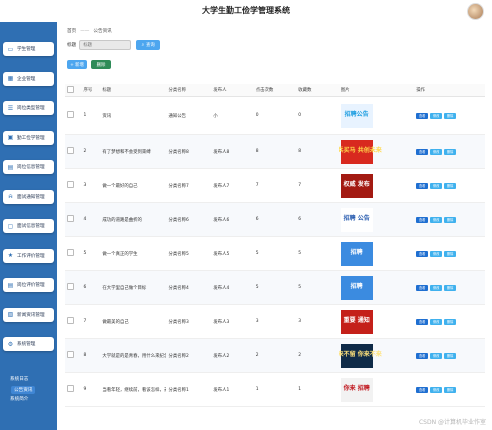  Describe the element at coordinates (232, 90) in the screenshot. I see `col-header-publisher: 发布人` at that location.